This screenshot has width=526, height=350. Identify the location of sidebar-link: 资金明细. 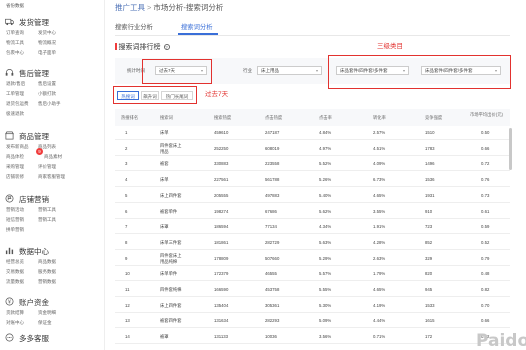
(47, 313).